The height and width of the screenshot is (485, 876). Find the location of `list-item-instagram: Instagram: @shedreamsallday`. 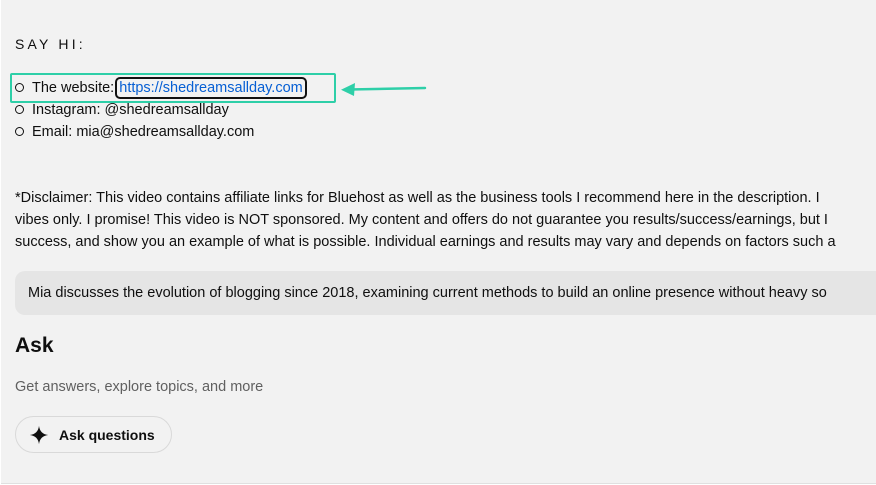

list-item-instagram: Instagram: @shedreamsallday is located at coordinates (159, 110).